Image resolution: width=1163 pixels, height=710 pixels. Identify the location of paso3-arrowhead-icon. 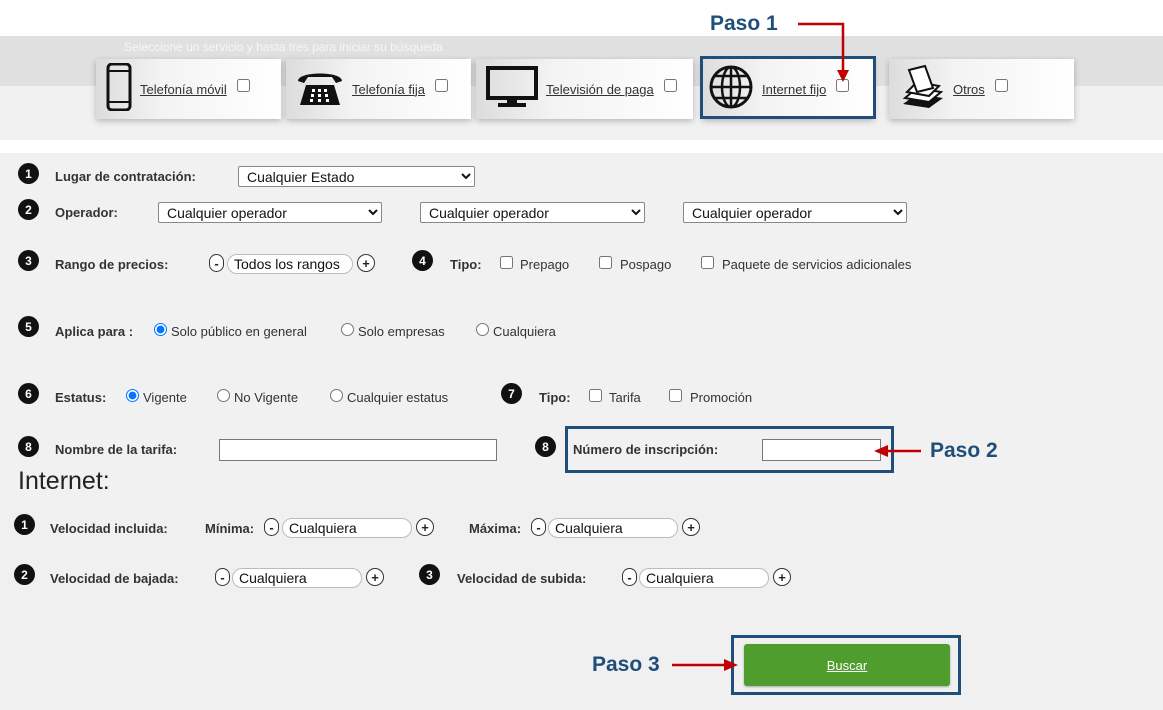
(731, 665).